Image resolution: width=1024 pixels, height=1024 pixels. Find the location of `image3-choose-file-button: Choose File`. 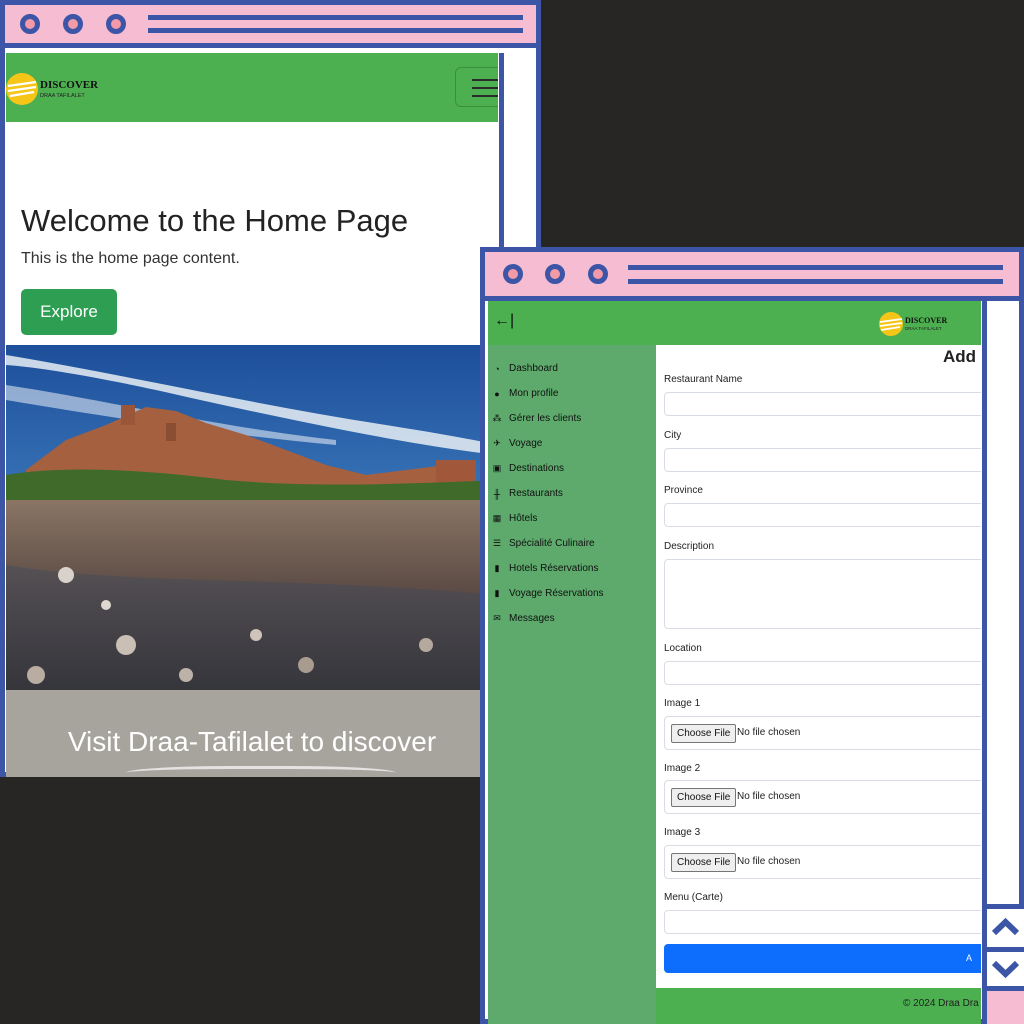

image3-choose-file-button: Choose File is located at coordinates (704, 862).